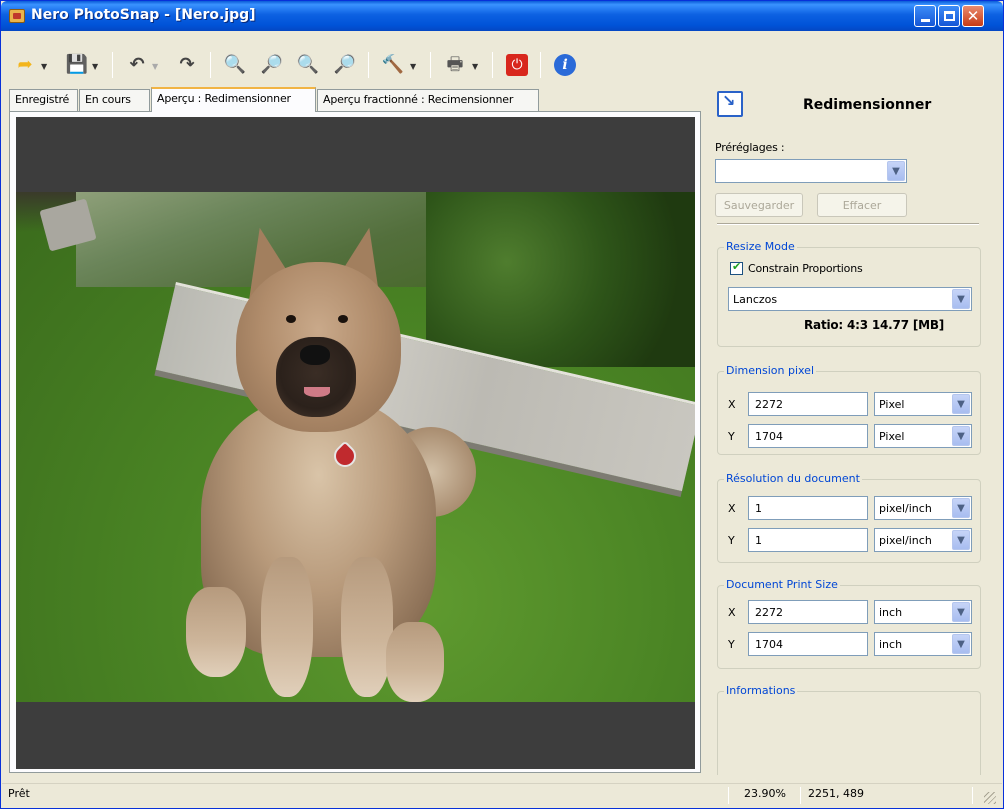 The image size is (1004, 809). What do you see at coordinates (45, 67) in the screenshot?
I see `open-dropdown-icon: ▼` at bounding box center [45, 67].